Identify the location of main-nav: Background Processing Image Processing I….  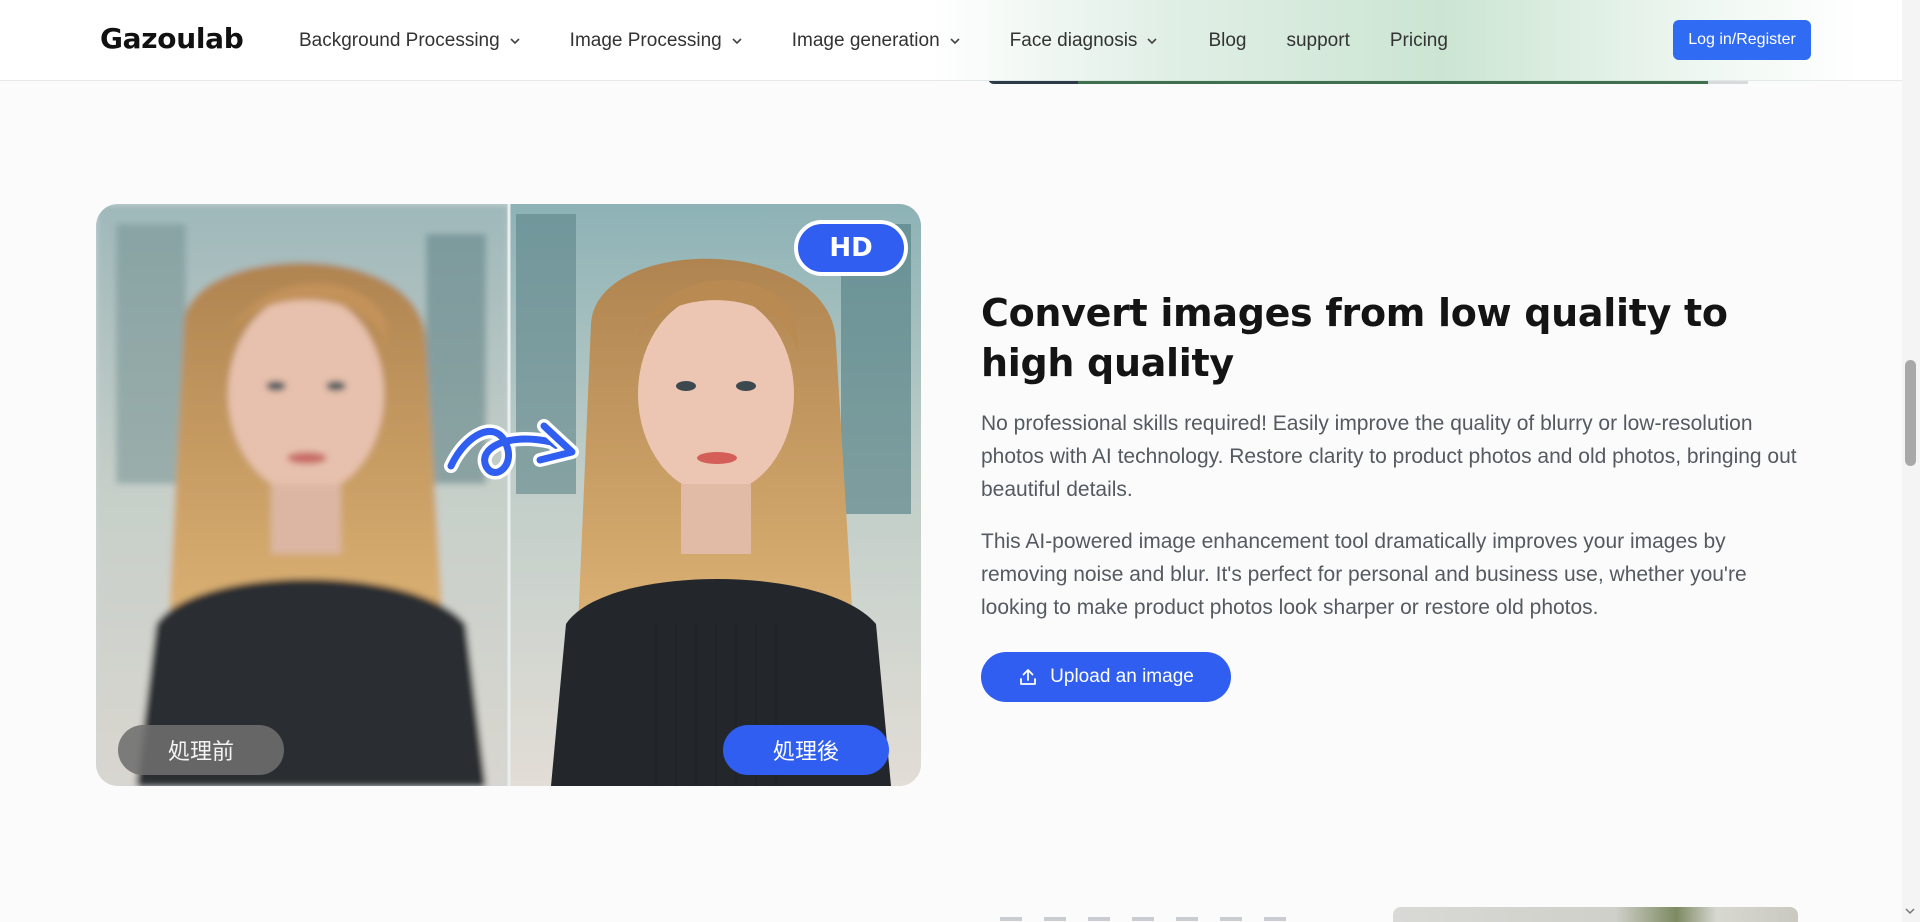
(873, 40).